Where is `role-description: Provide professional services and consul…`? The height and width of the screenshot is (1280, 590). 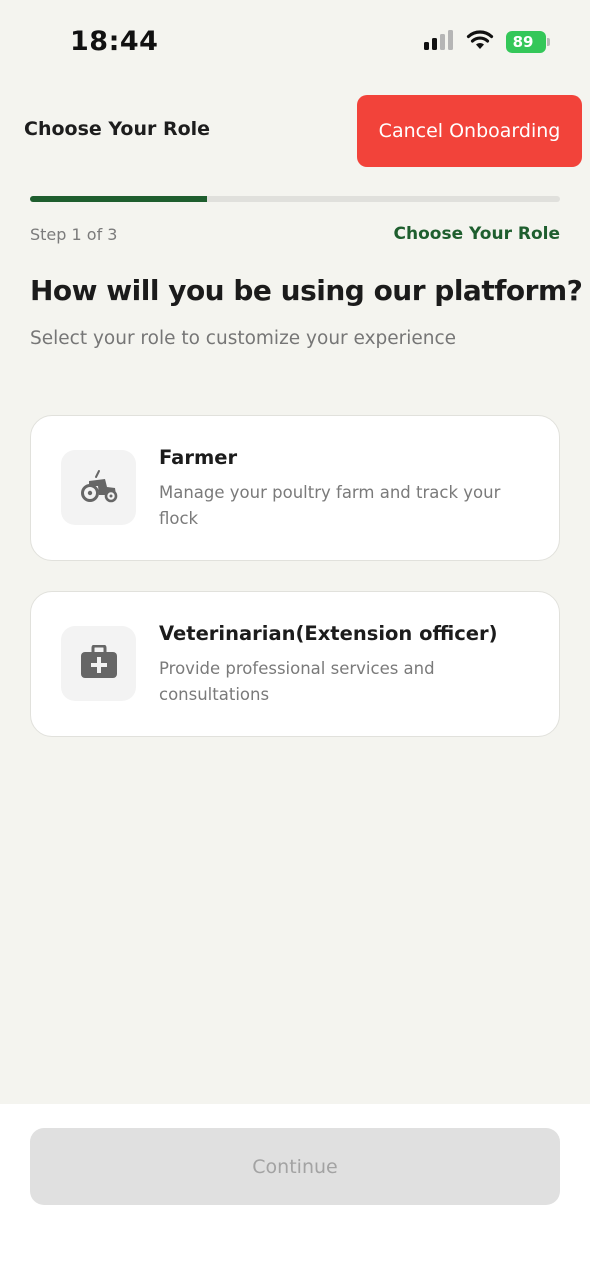
role-description: Provide professional services and consul… is located at coordinates (297, 681).